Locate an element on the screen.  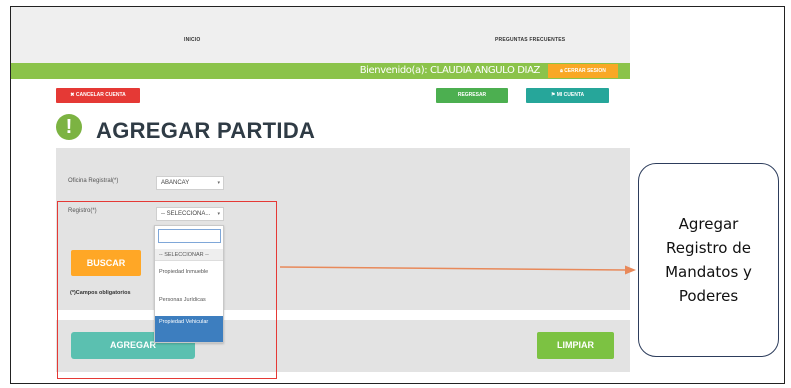
annotation-text: Agregar Registro de Mandatos y Poderes is located at coordinates (708, 260).